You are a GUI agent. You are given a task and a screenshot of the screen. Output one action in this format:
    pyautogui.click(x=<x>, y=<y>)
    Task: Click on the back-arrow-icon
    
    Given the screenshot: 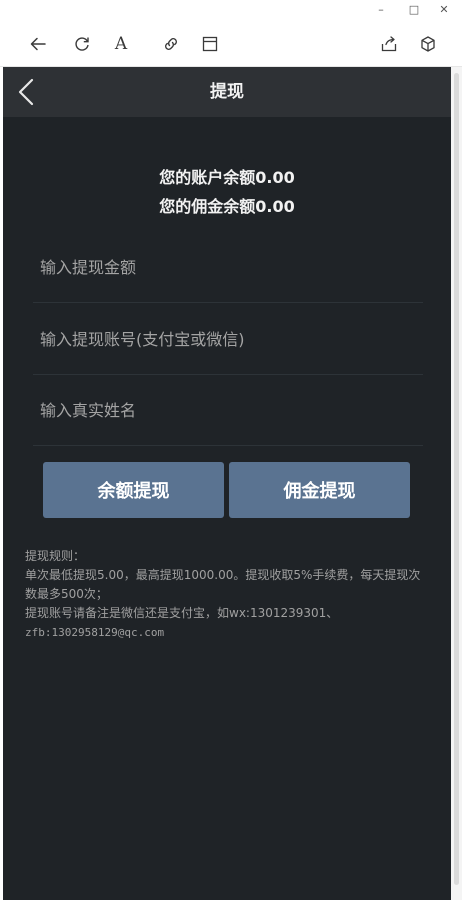 What is the action you would take?
    pyautogui.click(x=38, y=44)
    